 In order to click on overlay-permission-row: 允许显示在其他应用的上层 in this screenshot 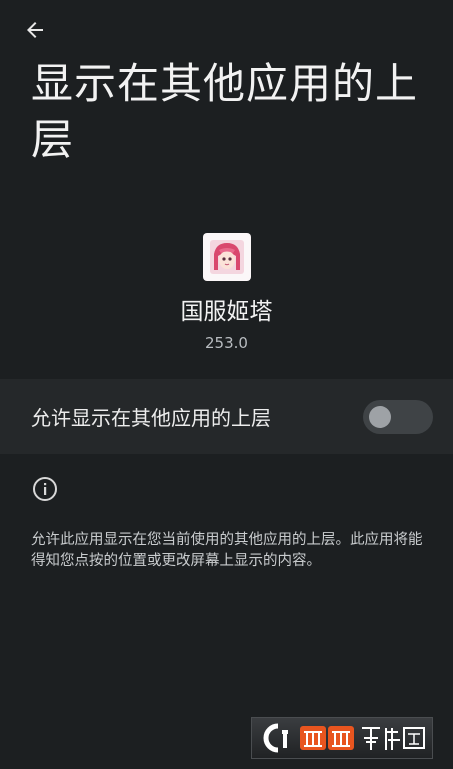, I will do `click(226, 416)`.